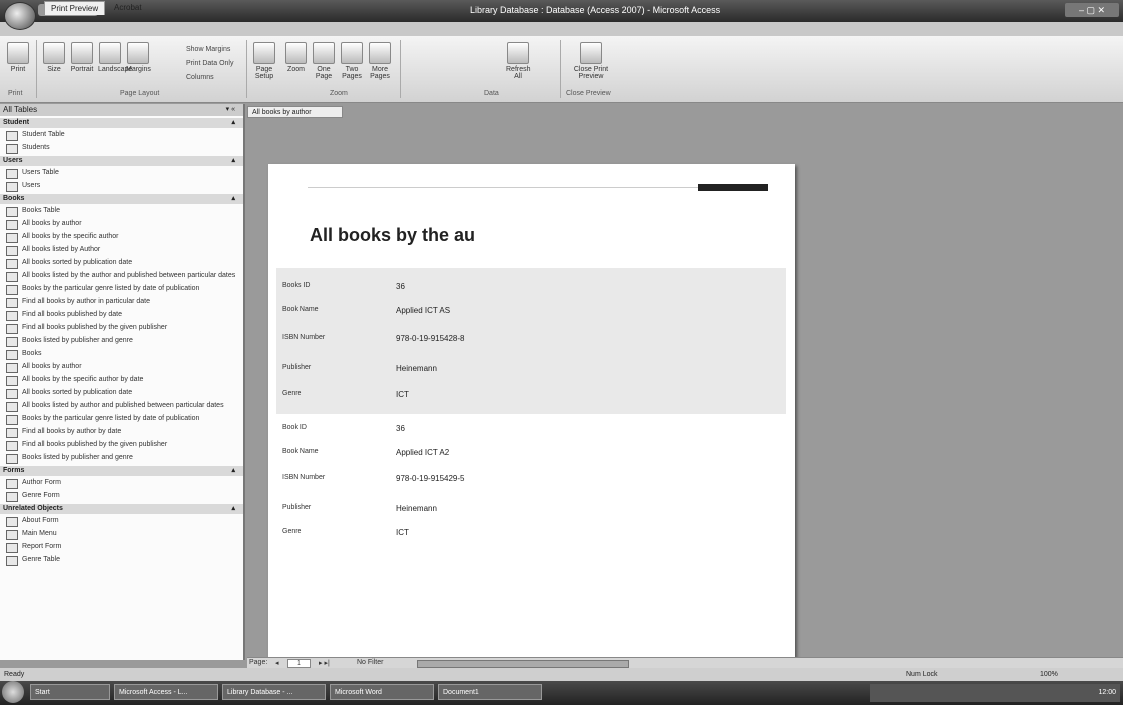  What do you see at coordinates (121, 315) in the screenshot?
I see `nav-item: Find all books published by date` at bounding box center [121, 315].